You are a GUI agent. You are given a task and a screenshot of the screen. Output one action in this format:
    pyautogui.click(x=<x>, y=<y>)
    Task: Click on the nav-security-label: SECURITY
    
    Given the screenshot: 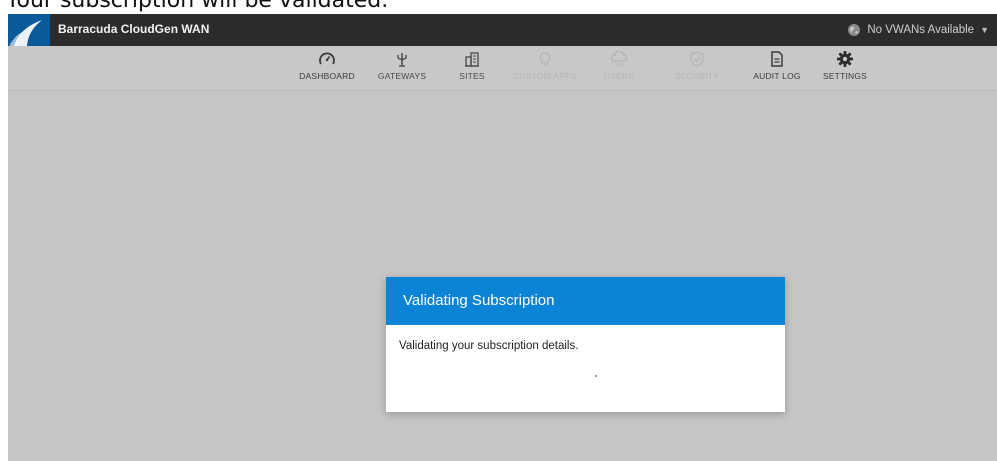 What is the action you would take?
    pyautogui.click(x=697, y=76)
    